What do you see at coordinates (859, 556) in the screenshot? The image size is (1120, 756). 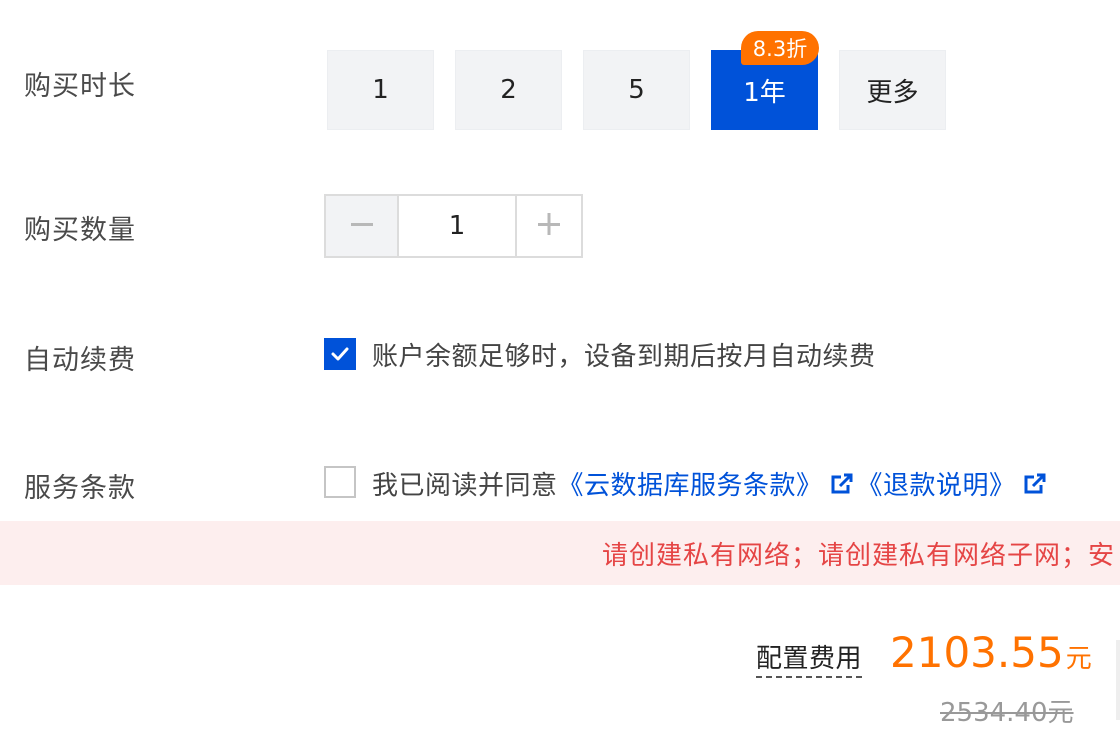 I see `validation-alert-text: 请创建私有网络；请创建私有网络子网；安` at bounding box center [859, 556].